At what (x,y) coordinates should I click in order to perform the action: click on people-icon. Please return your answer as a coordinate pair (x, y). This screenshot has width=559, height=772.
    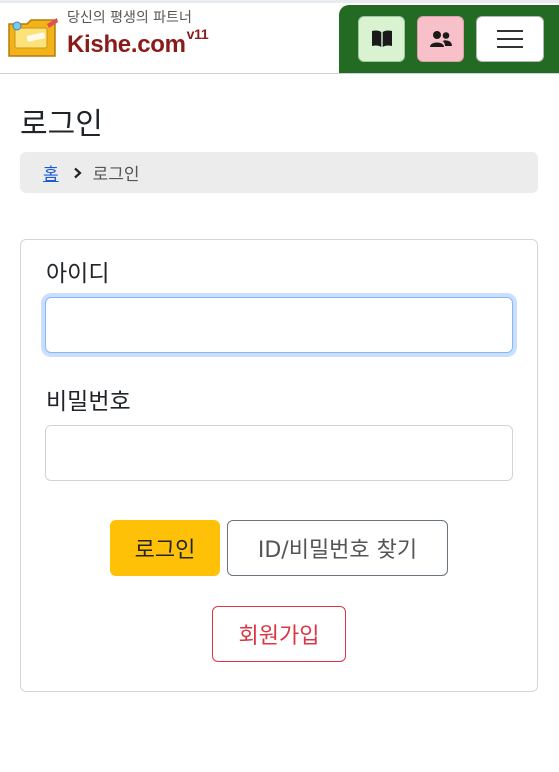
    Looking at the image, I should click on (440, 39).